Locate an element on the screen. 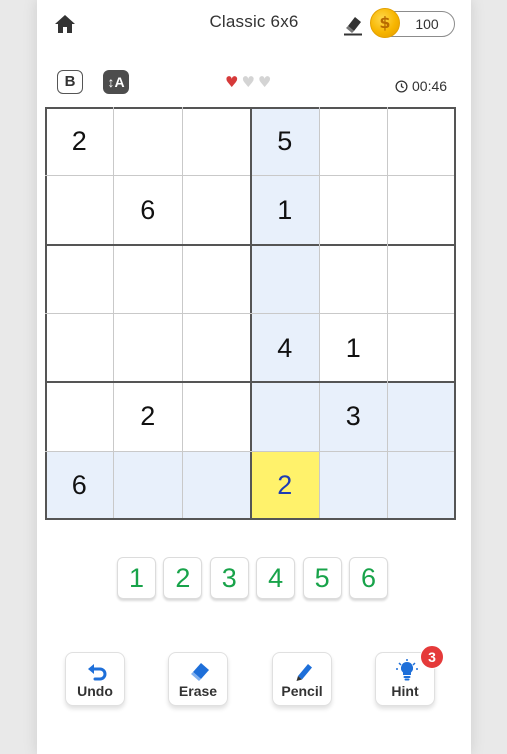  undo-button: Undo is located at coordinates (95, 679).